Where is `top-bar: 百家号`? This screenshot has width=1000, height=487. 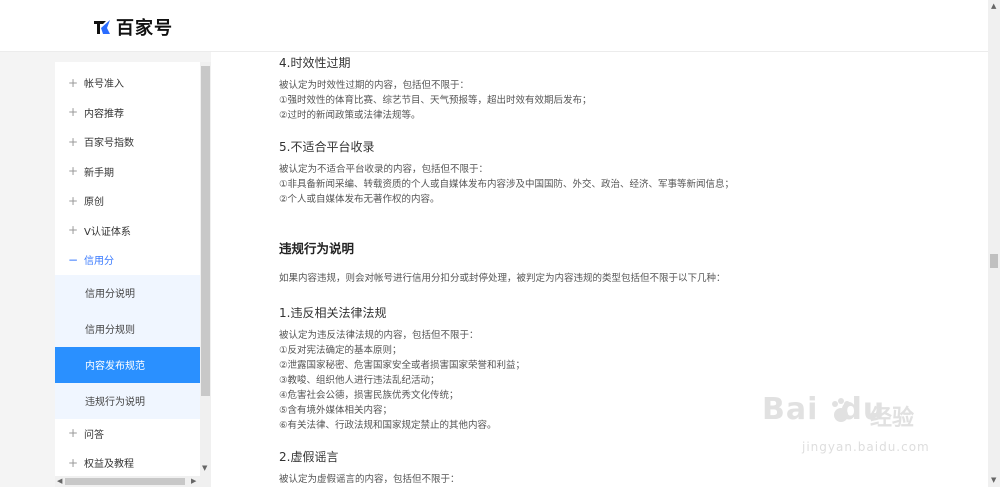
top-bar: 百家号 is located at coordinates (494, 26).